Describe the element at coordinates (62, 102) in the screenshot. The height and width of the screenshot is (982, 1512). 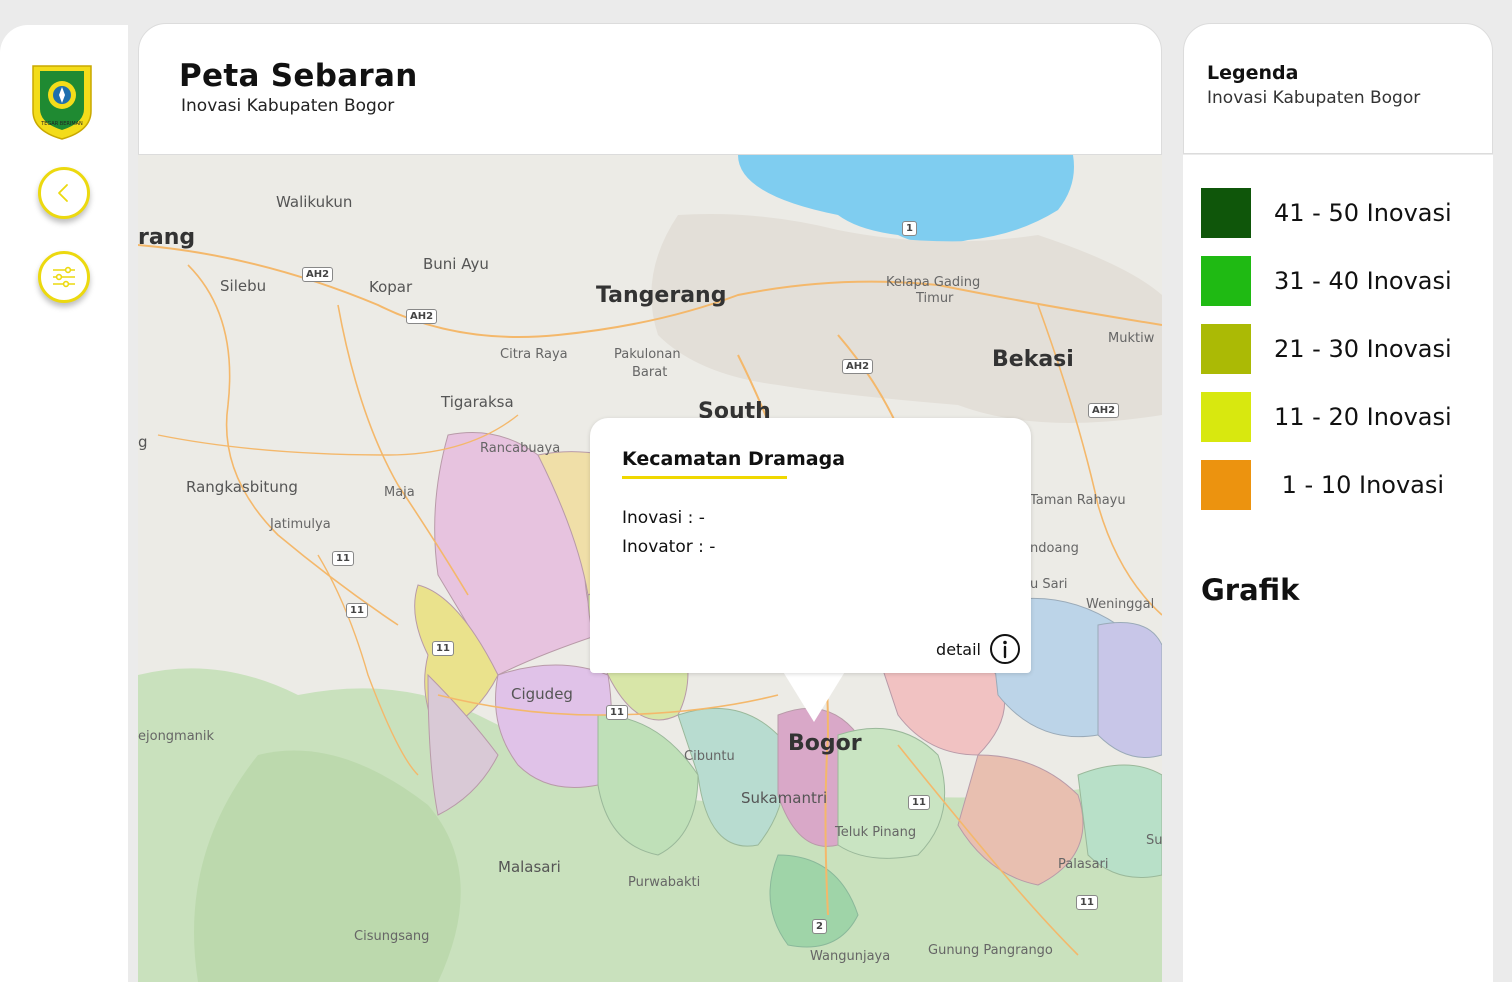
I see `kabupaten-bogor-logo: TEGAR BERIMAN` at that location.